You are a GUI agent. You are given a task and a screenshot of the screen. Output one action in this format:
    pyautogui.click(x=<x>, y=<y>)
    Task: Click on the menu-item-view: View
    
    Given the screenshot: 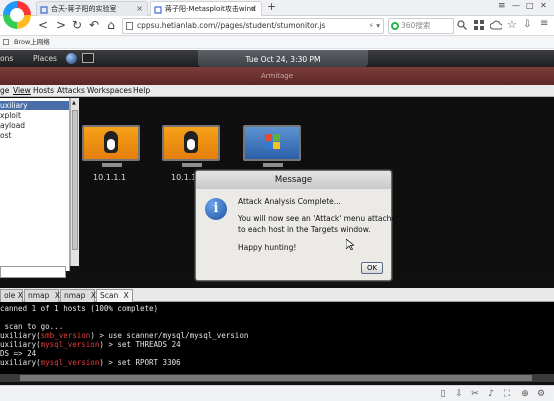 What is the action you would take?
    pyautogui.click(x=22, y=91)
    